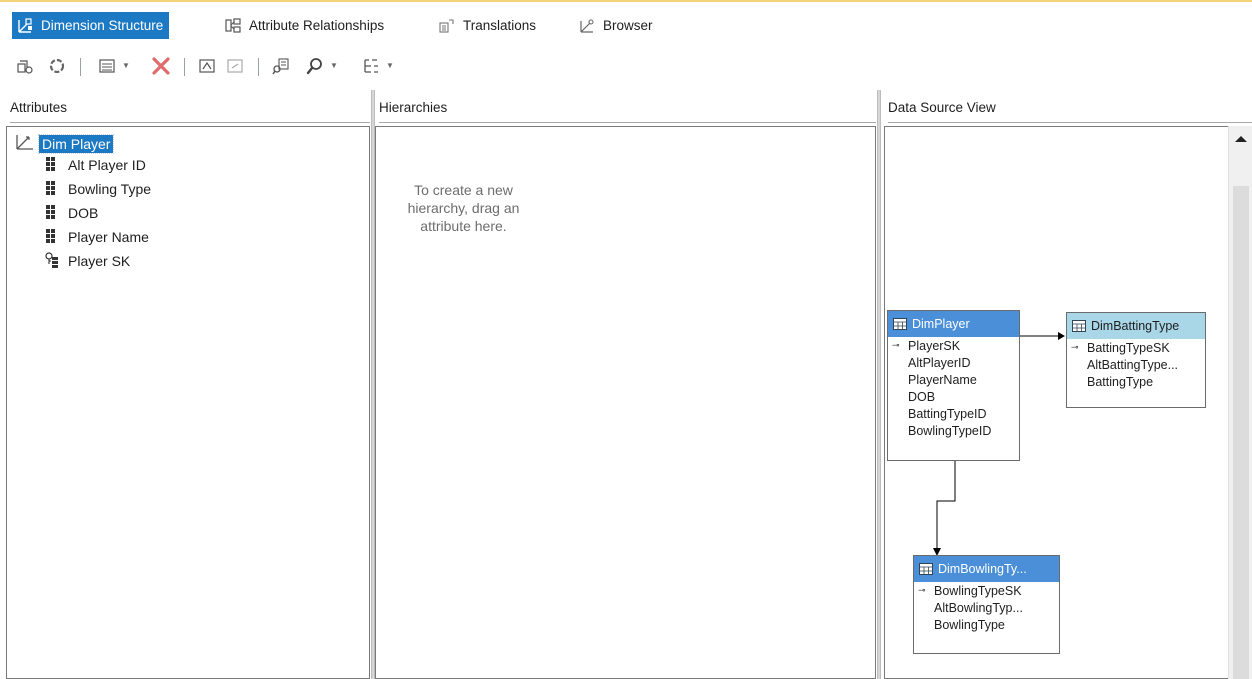  Describe the element at coordinates (1070, 108) in the screenshot. I see `dsv-pane-header: Data Source View` at that location.